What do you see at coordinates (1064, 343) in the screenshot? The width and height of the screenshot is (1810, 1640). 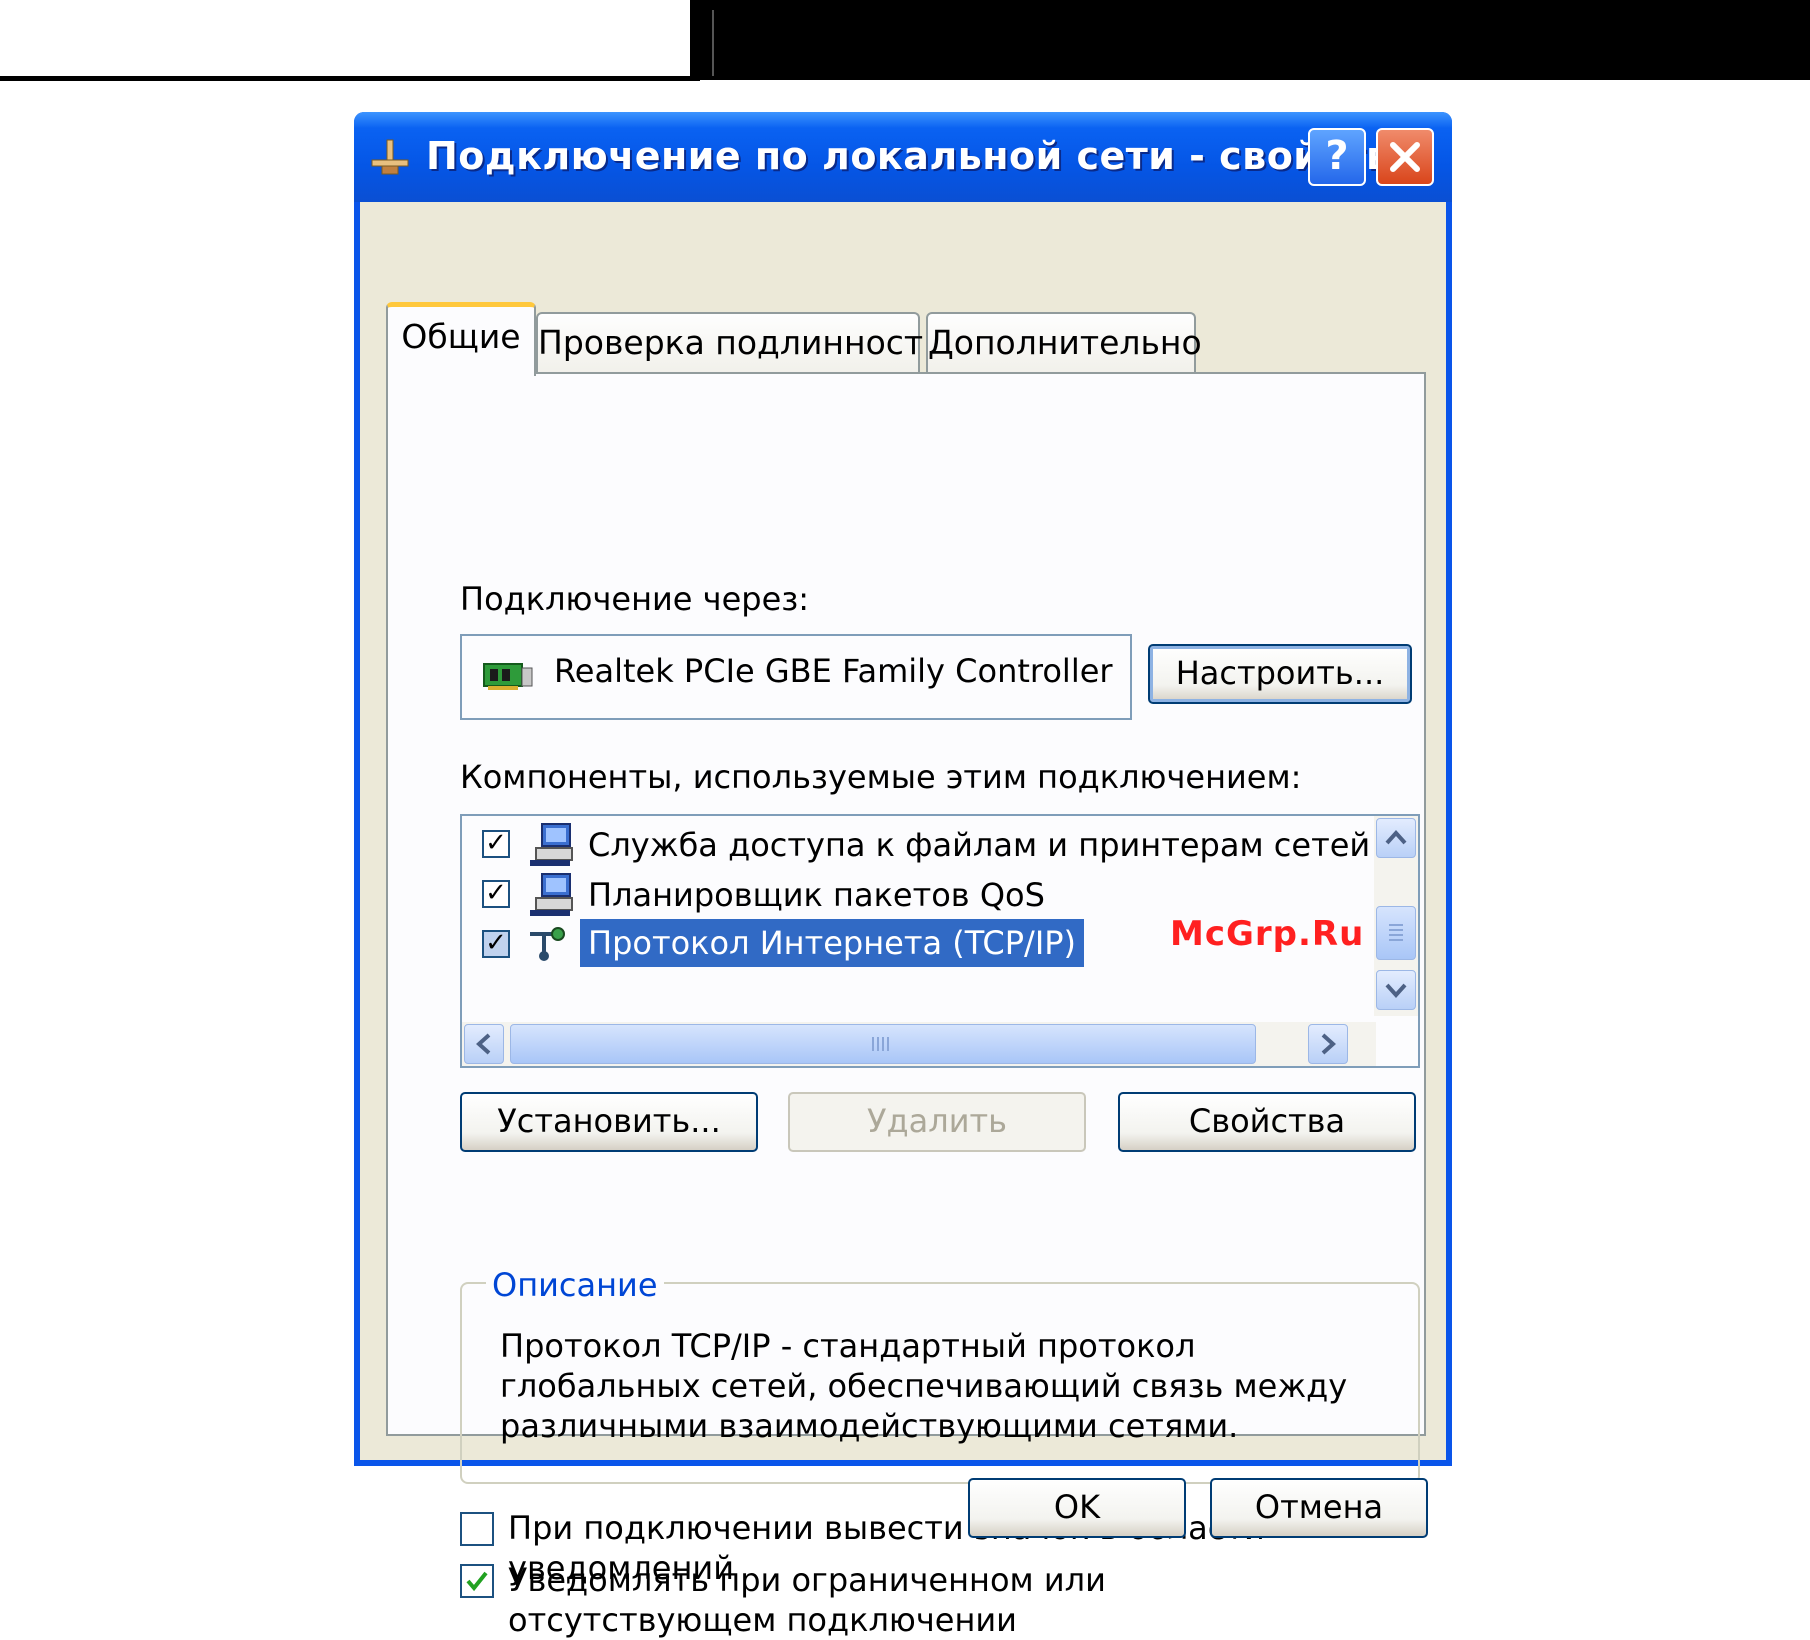 I see `tab-advanced: Дополнительно` at bounding box center [1064, 343].